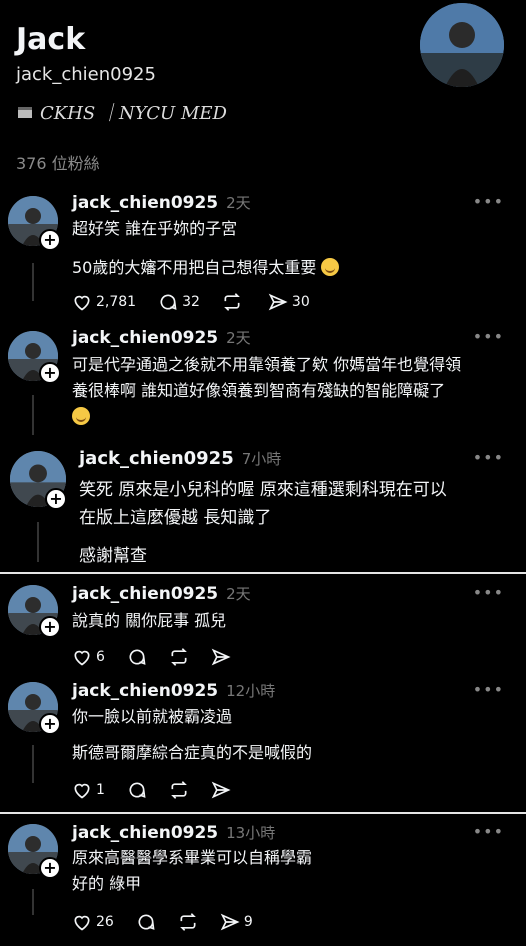  I want to click on like-button: 26, so click(93, 922).